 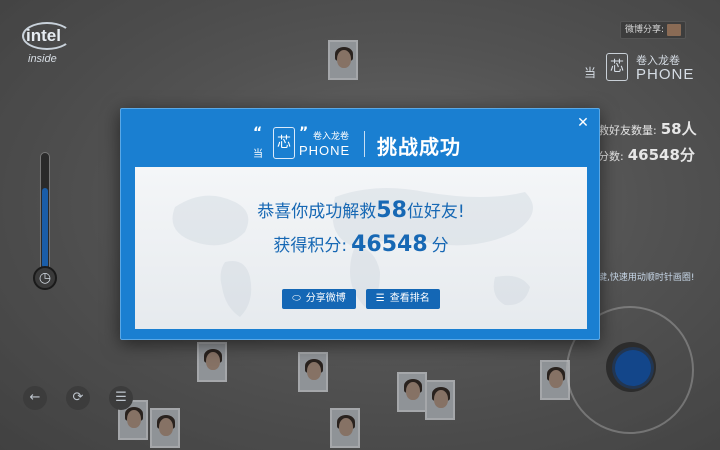 I want to click on quote-close: ”, so click(x=304, y=133).